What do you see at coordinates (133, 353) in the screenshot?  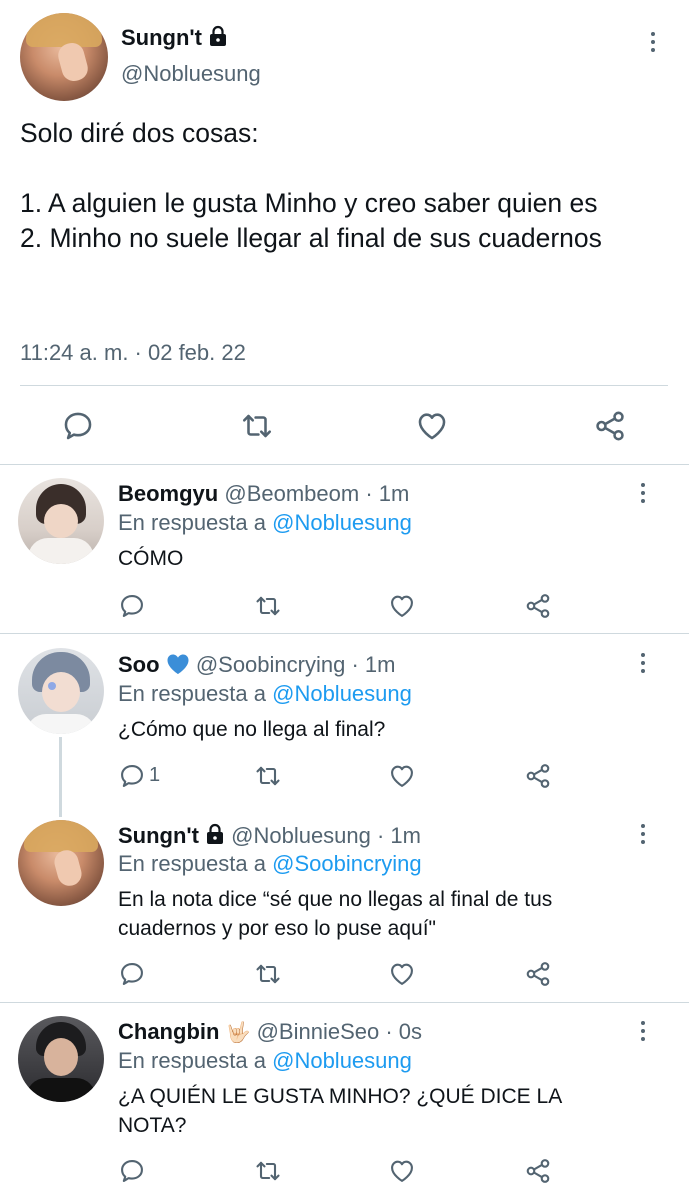 I see `tweet-timestamp: 11:24 a. m. · 02 feb. 22` at bounding box center [133, 353].